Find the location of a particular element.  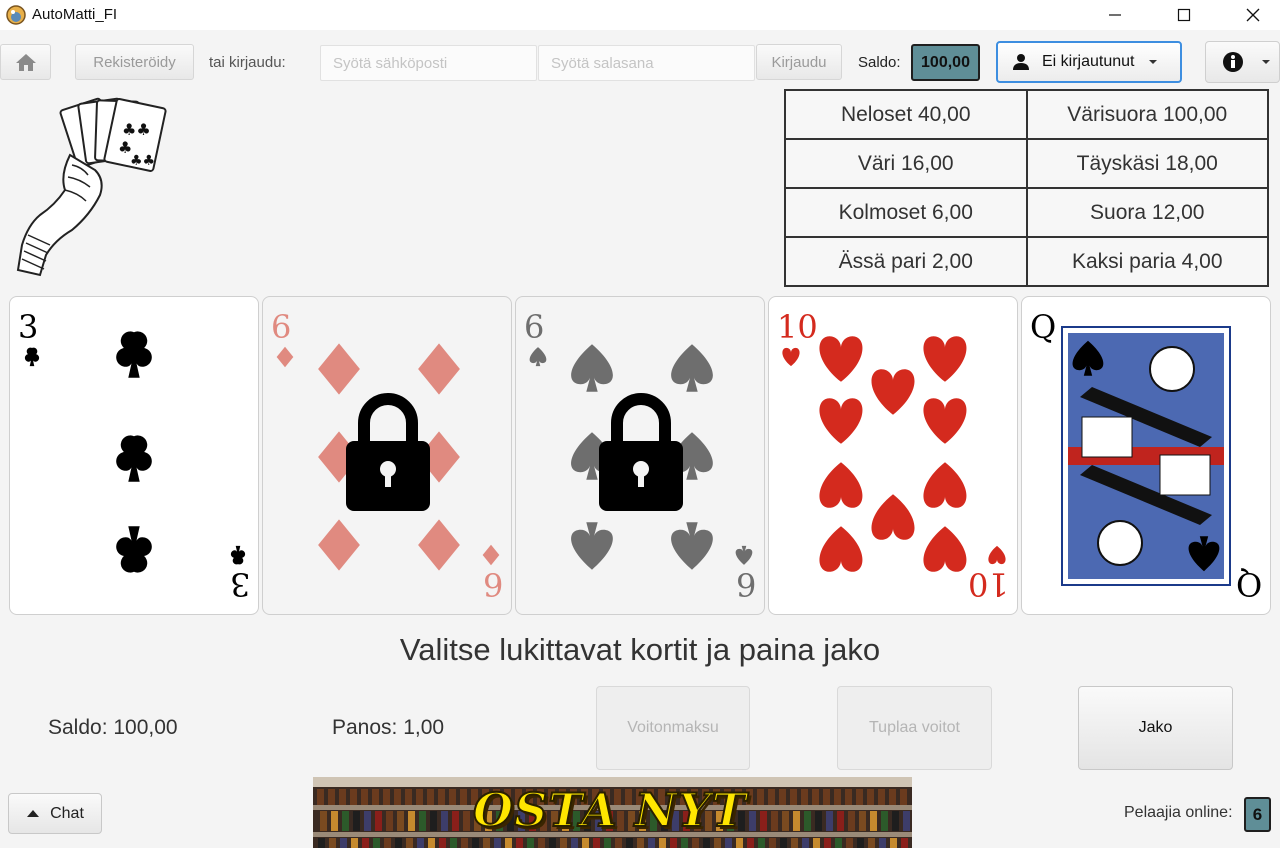

paytable-row: Kolmoset 6,00 Suora 12,00 is located at coordinates (1026, 212).